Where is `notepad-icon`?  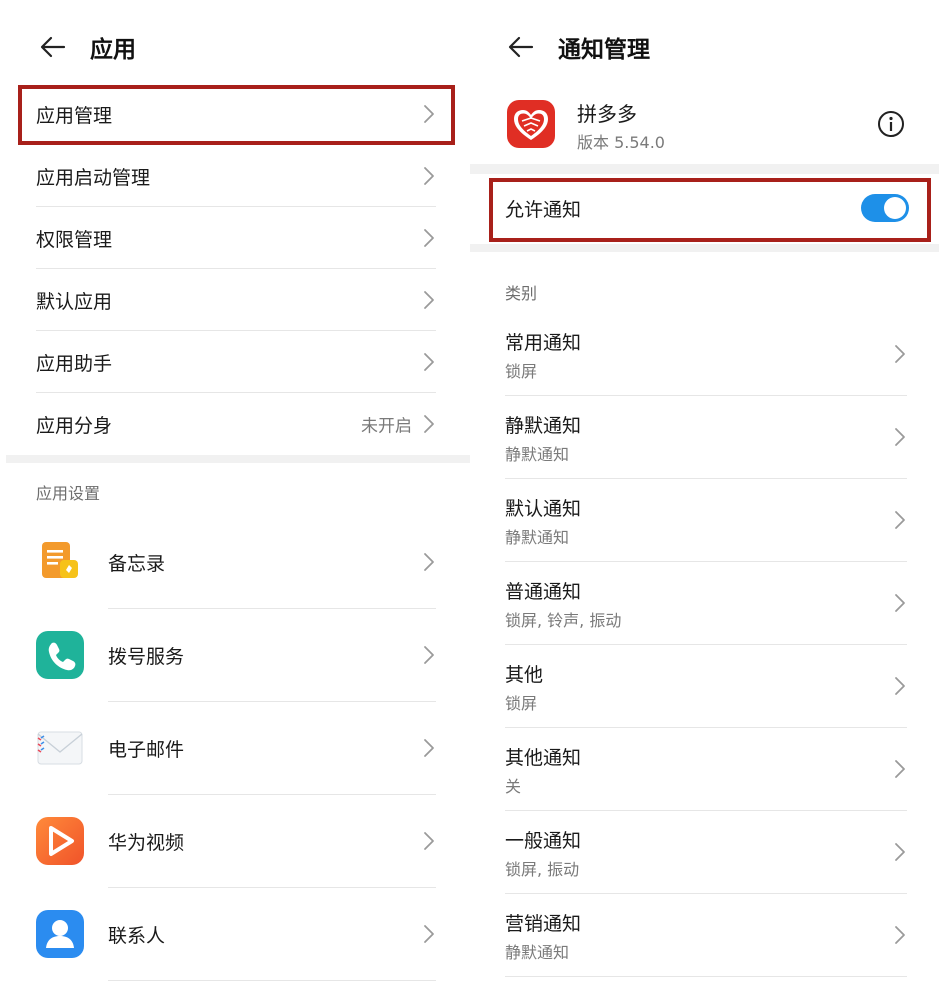
notepad-icon is located at coordinates (60, 562).